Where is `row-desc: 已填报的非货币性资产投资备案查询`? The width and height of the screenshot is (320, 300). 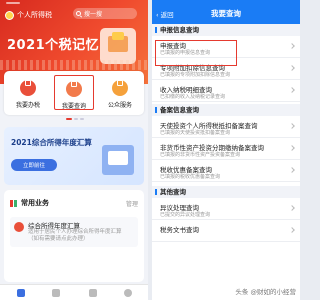 row-desc: 已填报的非货币性资产投资备案查询 is located at coordinates (200, 155).